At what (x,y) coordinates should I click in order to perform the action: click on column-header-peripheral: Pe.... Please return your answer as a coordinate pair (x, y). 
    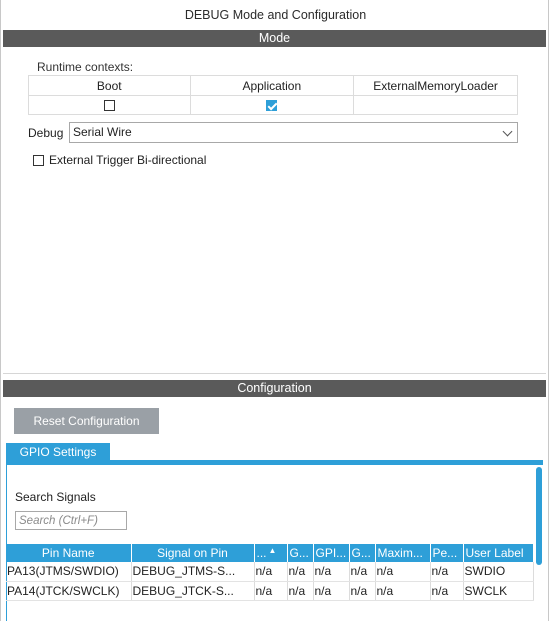
    Looking at the image, I should click on (447, 553).